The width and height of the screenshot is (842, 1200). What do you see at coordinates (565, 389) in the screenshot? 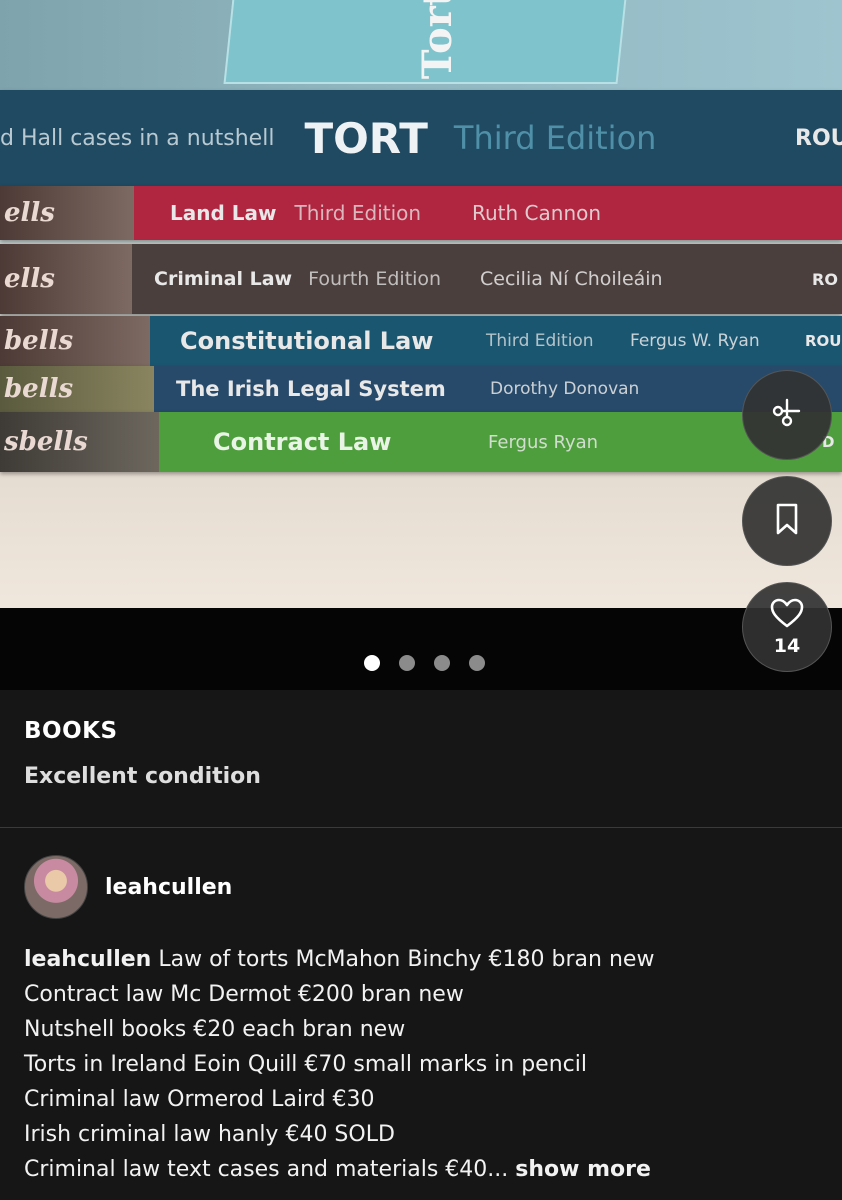
I see `spine-author: Dorothy Donovan` at bounding box center [565, 389].